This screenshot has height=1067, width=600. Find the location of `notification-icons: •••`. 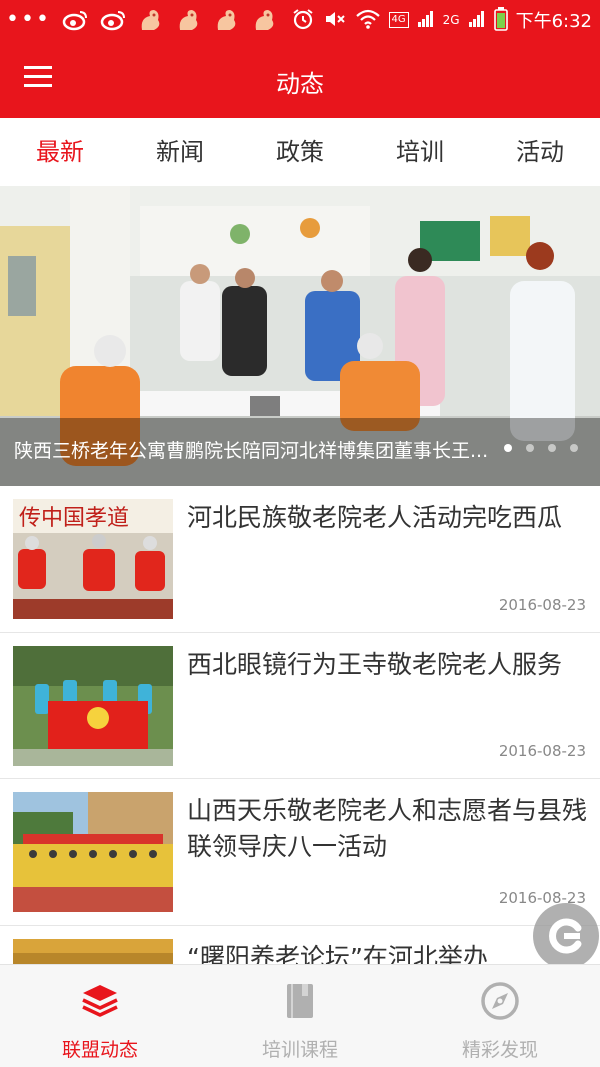

notification-icons: ••• is located at coordinates (142, 20).